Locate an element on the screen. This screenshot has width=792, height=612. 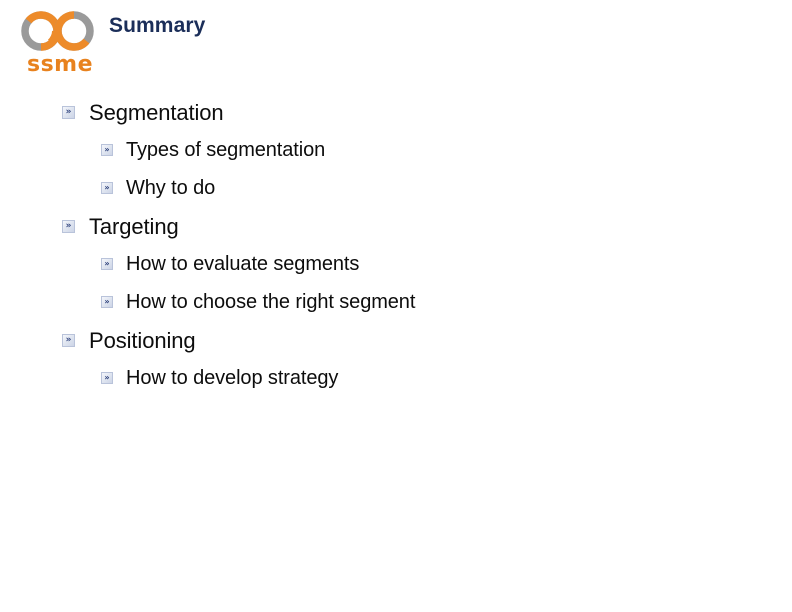
ssme-wordmark: ssme is located at coordinates (60, 64).